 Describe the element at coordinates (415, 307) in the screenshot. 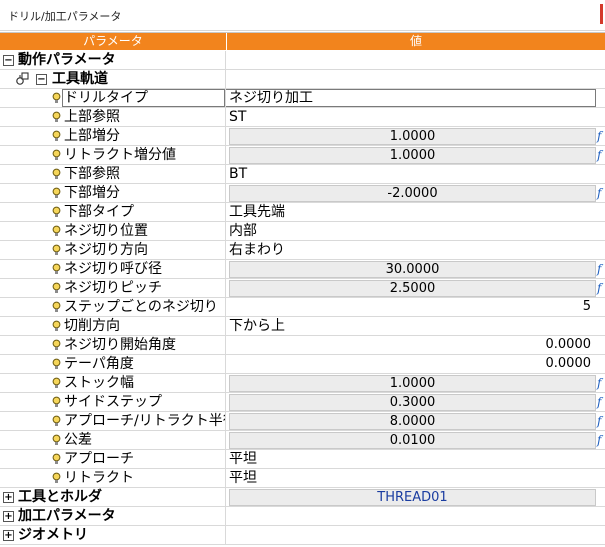

I see `param-value-cell: 5` at that location.